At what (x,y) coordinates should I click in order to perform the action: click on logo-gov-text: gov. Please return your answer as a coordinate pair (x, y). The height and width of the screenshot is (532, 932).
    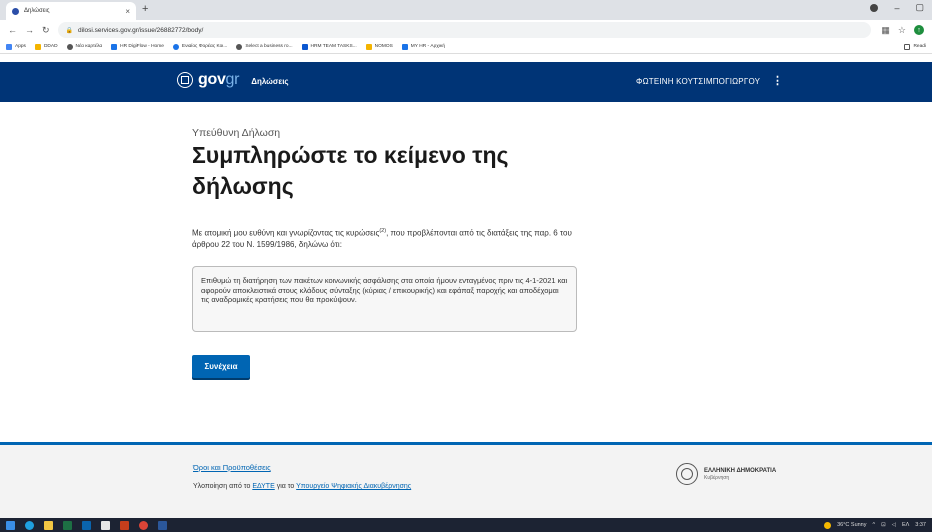
    Looking at the image, I should click on (212, 79).